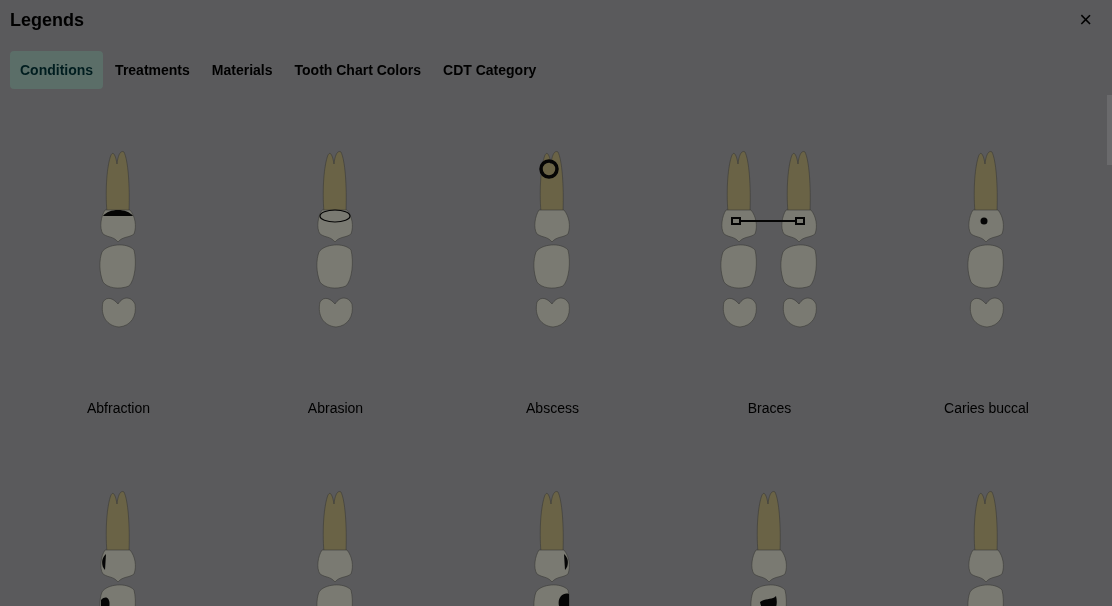  I want to click on dialog-title: Legends, so click(47, 20).